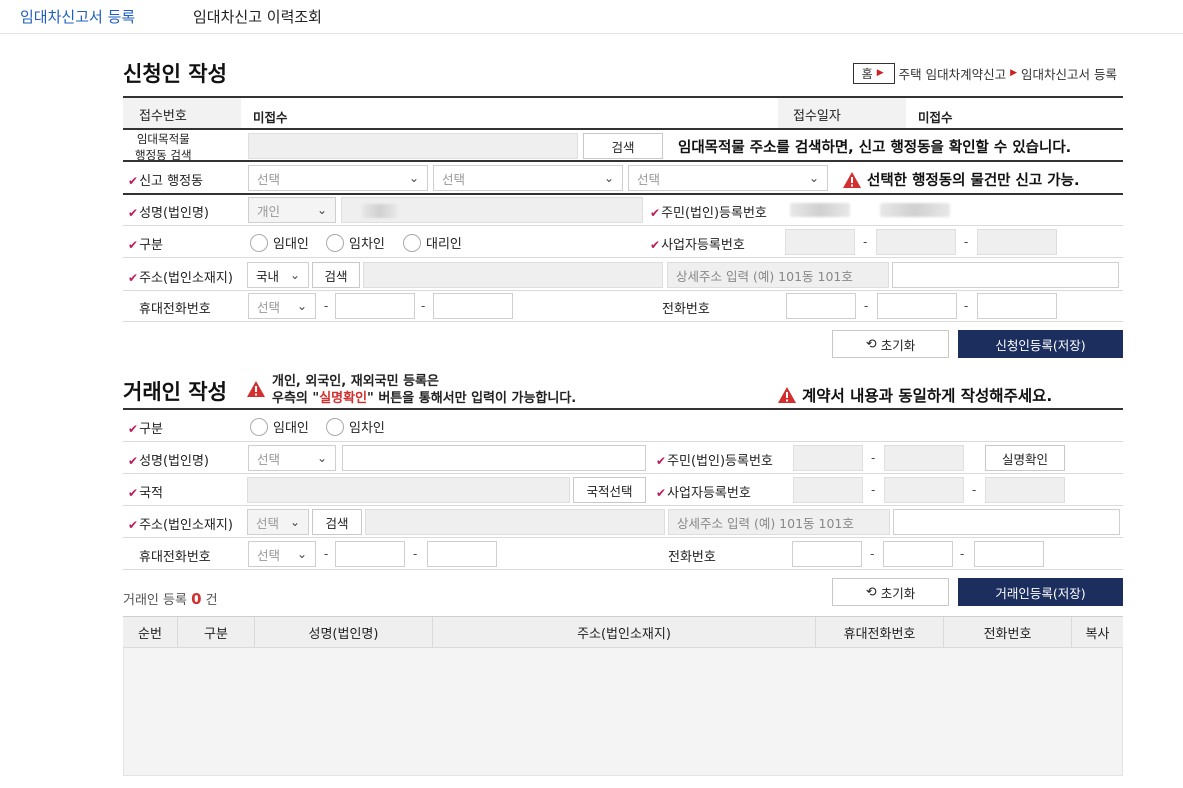 This screenshot has height=788, width=1183. What do you see at coordinates (282, 554) in the screenshot?
I see `counterparty-mobile-prefix-select: 선택 ⌄` at bounding box center [282, 554].